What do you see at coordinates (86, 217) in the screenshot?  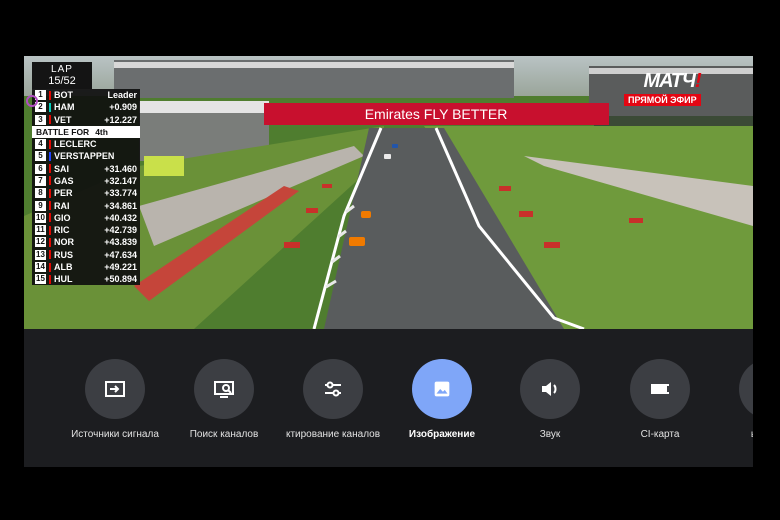 I see `leaderboard-row: 10 GIO +40.432` at bounding box center [86, 217].